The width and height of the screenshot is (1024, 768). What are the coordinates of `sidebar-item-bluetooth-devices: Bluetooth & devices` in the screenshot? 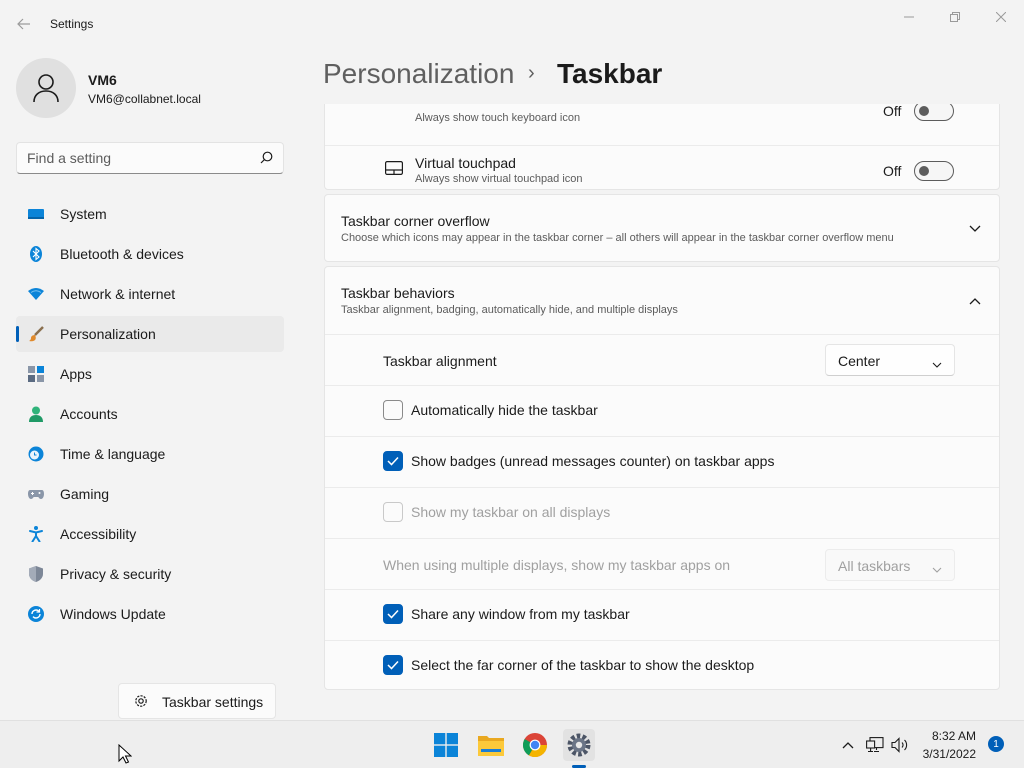 It's located at (150, 254).